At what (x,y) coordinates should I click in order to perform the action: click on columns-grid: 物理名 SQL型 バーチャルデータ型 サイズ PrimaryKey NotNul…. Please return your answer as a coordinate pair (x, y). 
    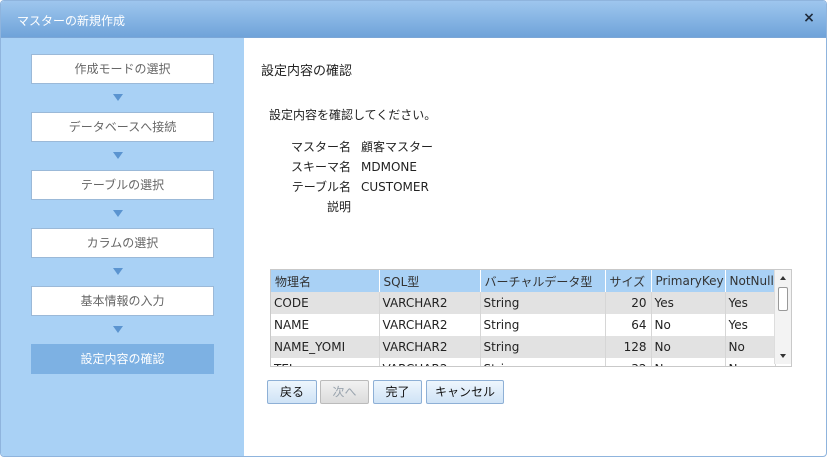
    Looking at the image, I should click on (531, 318).